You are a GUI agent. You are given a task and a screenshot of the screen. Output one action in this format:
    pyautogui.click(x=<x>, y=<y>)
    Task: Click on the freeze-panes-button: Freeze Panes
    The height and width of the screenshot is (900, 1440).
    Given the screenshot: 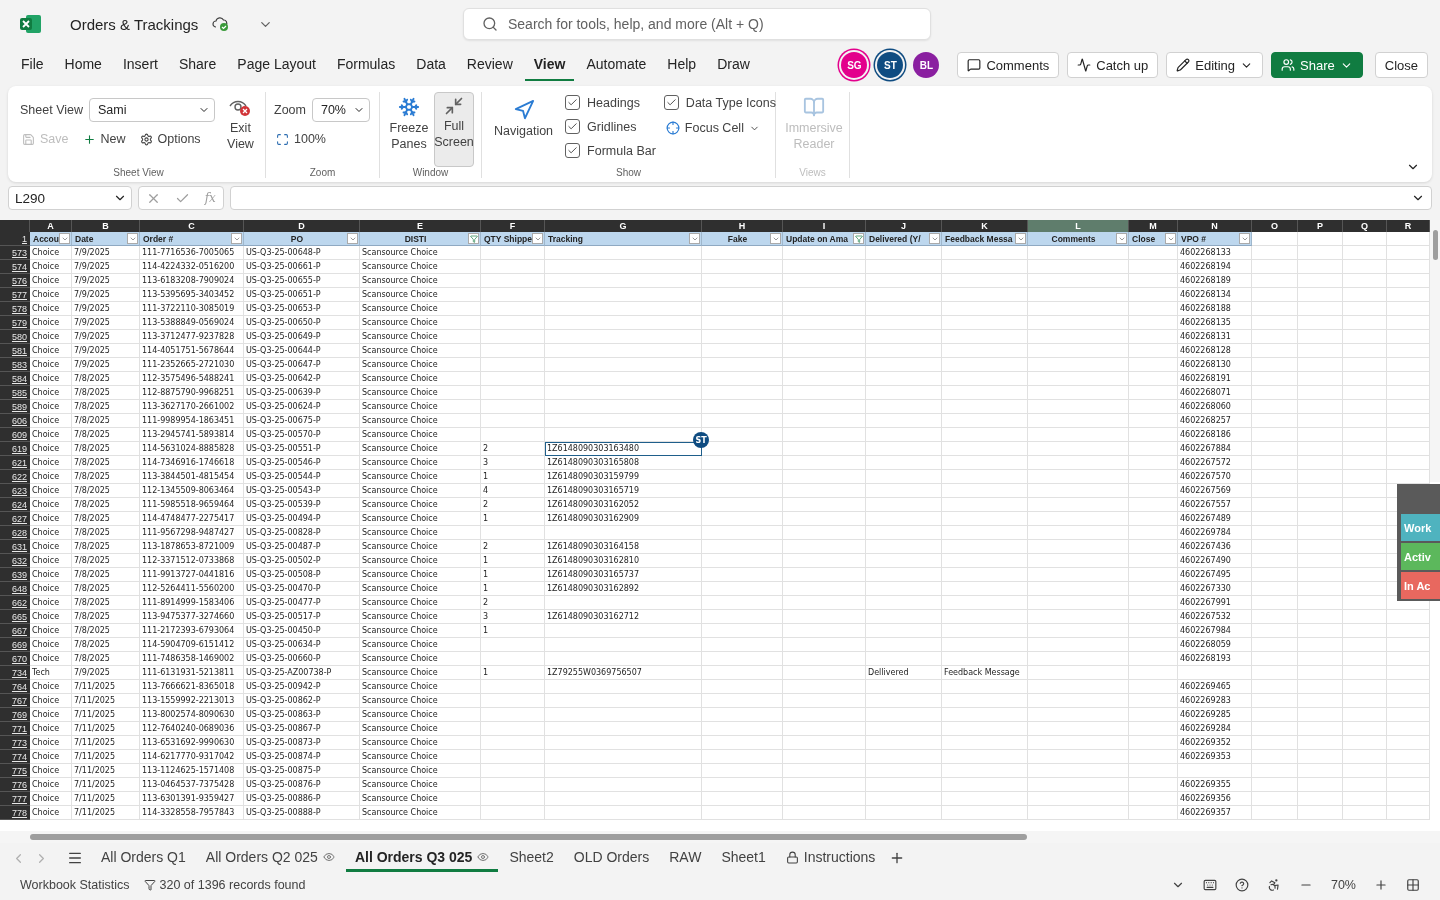 What is the action you would take?
    pyautogui.click(x=409, y=129)
    